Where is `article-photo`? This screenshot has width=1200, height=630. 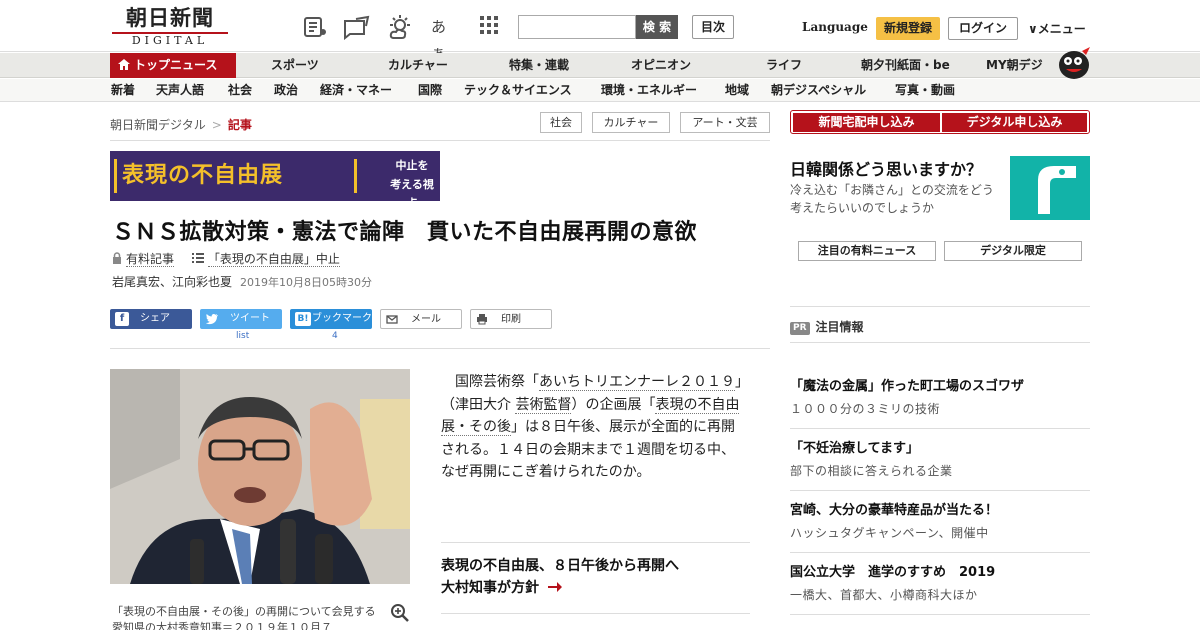 article-photo is located at coordinates (260, 476).